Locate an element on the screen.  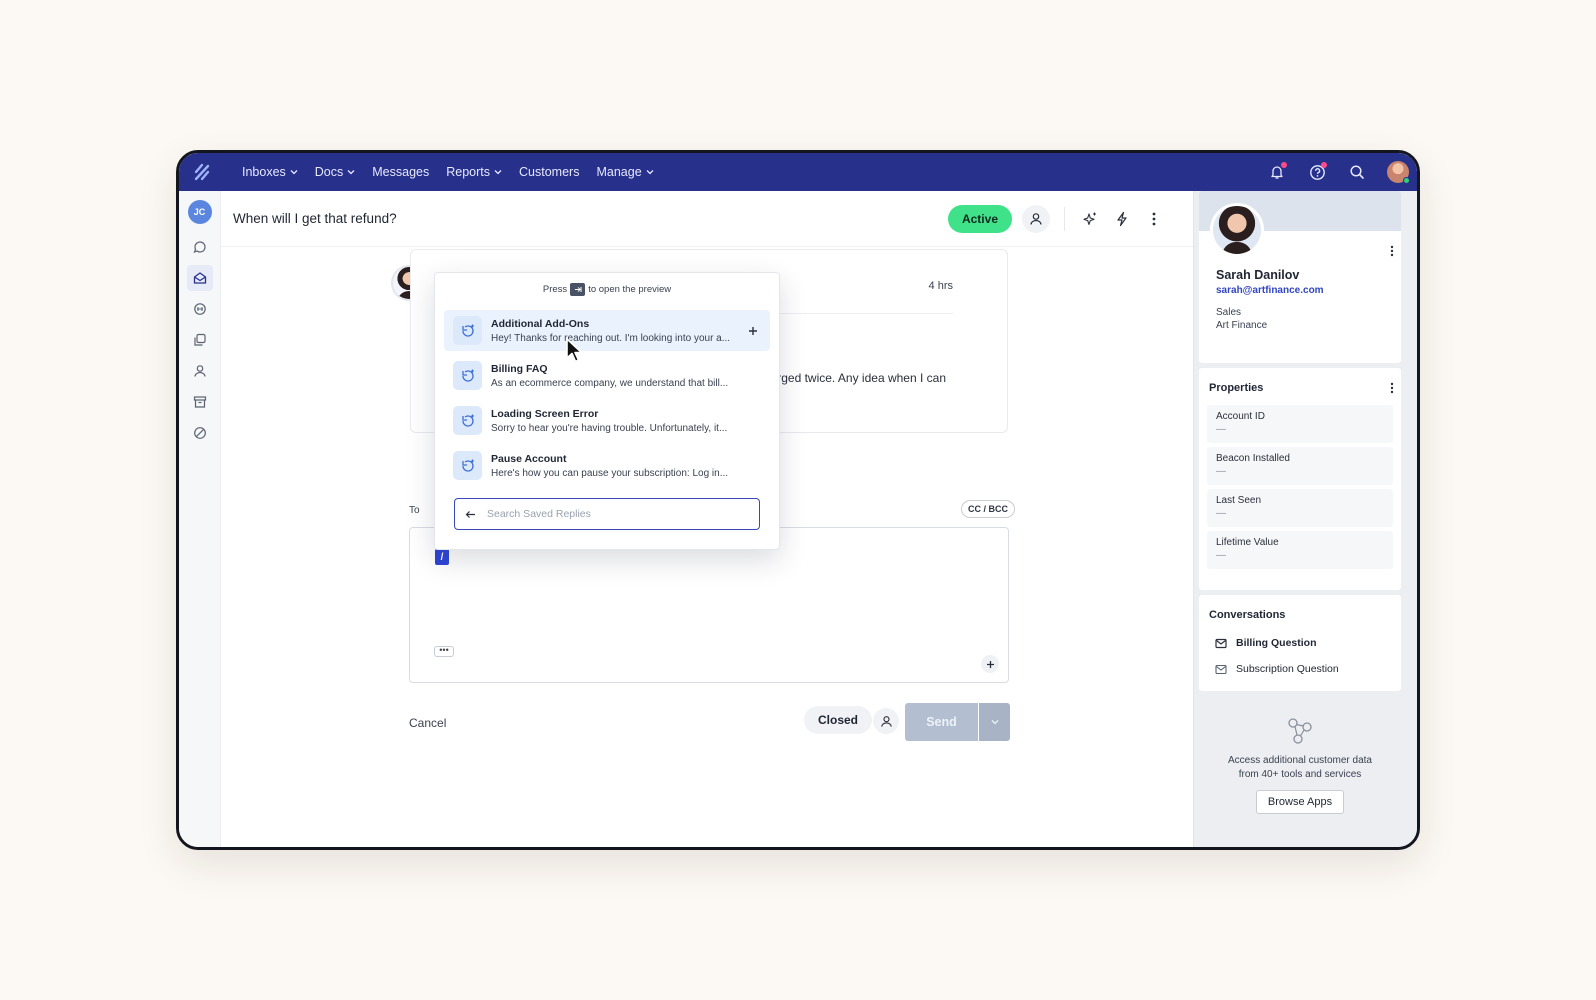
arrow-left-icon is located at coordinates (472, 514).